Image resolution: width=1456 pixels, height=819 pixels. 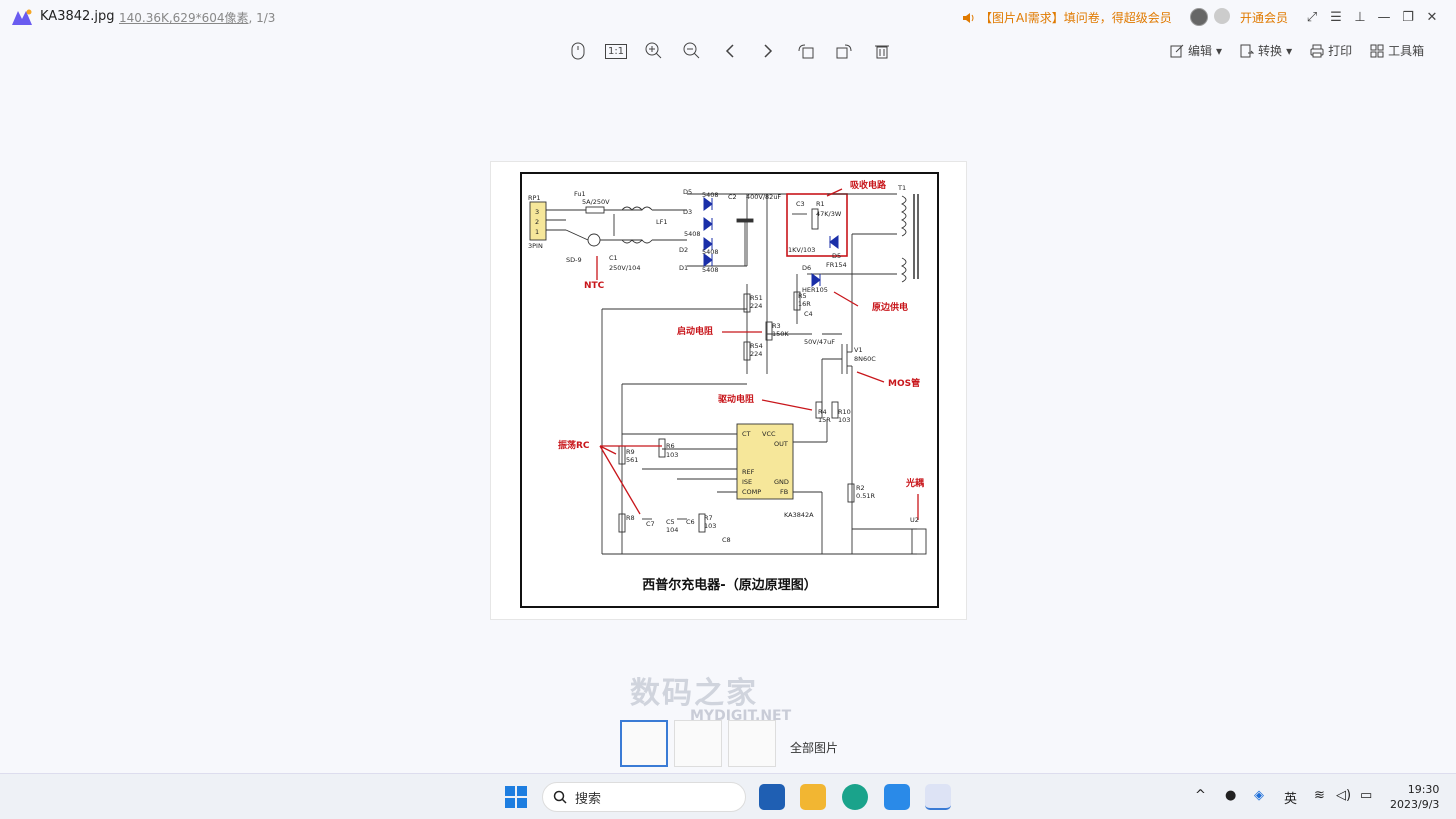 What do you see at coordinates (574, 260) in the screenshot?
I see `label-sd: SD-9` at bounding box center [574, 260].